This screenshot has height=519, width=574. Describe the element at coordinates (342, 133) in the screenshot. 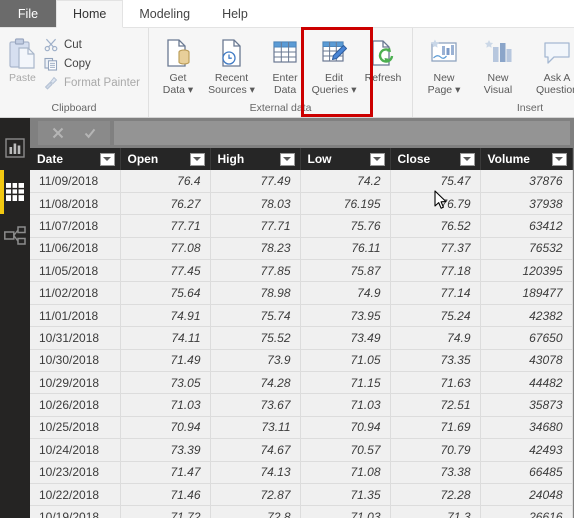

I see `formula-input` at that location.